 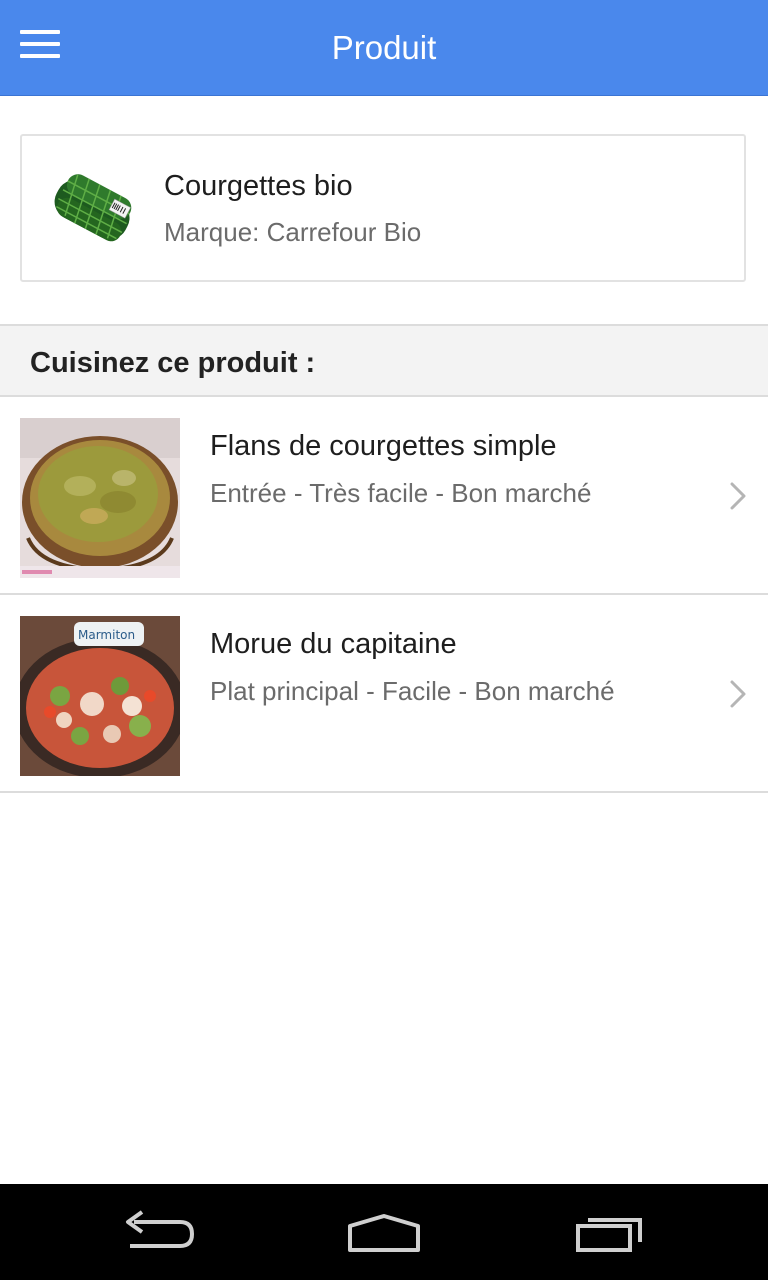 What do you see at coordinates (160, 1232) in the screenshot?
I see `back-icon` at bounding box center [160, 1232].